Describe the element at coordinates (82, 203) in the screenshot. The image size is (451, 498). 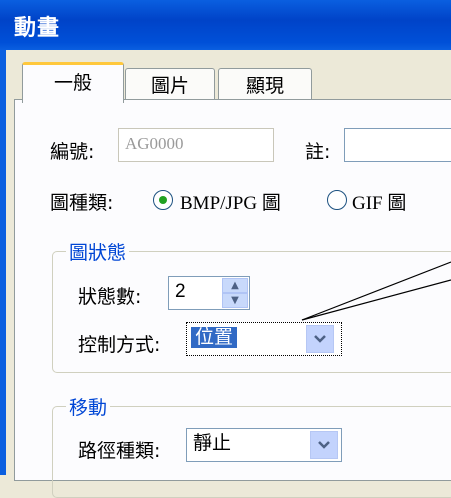
I see `image-type-label: 圖種類:` at that location.